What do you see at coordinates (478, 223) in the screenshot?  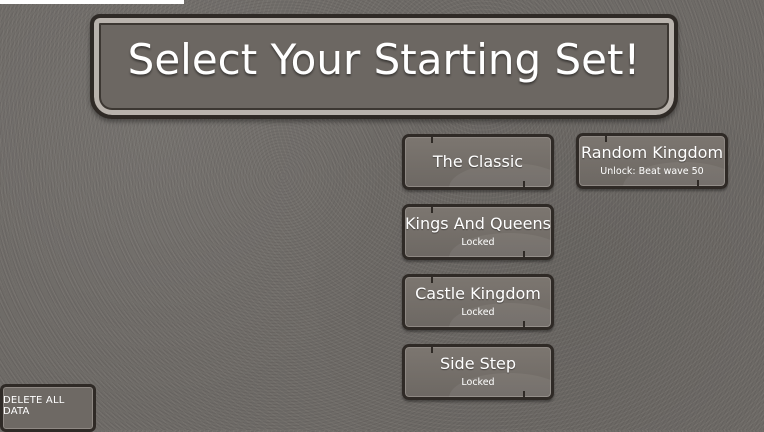 I see `set-name: Kings And Queens` at bounding box center [478, 223].